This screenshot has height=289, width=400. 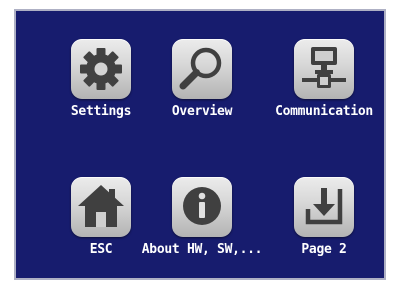 I want to click on communication-button, so click(x=324, y=69).